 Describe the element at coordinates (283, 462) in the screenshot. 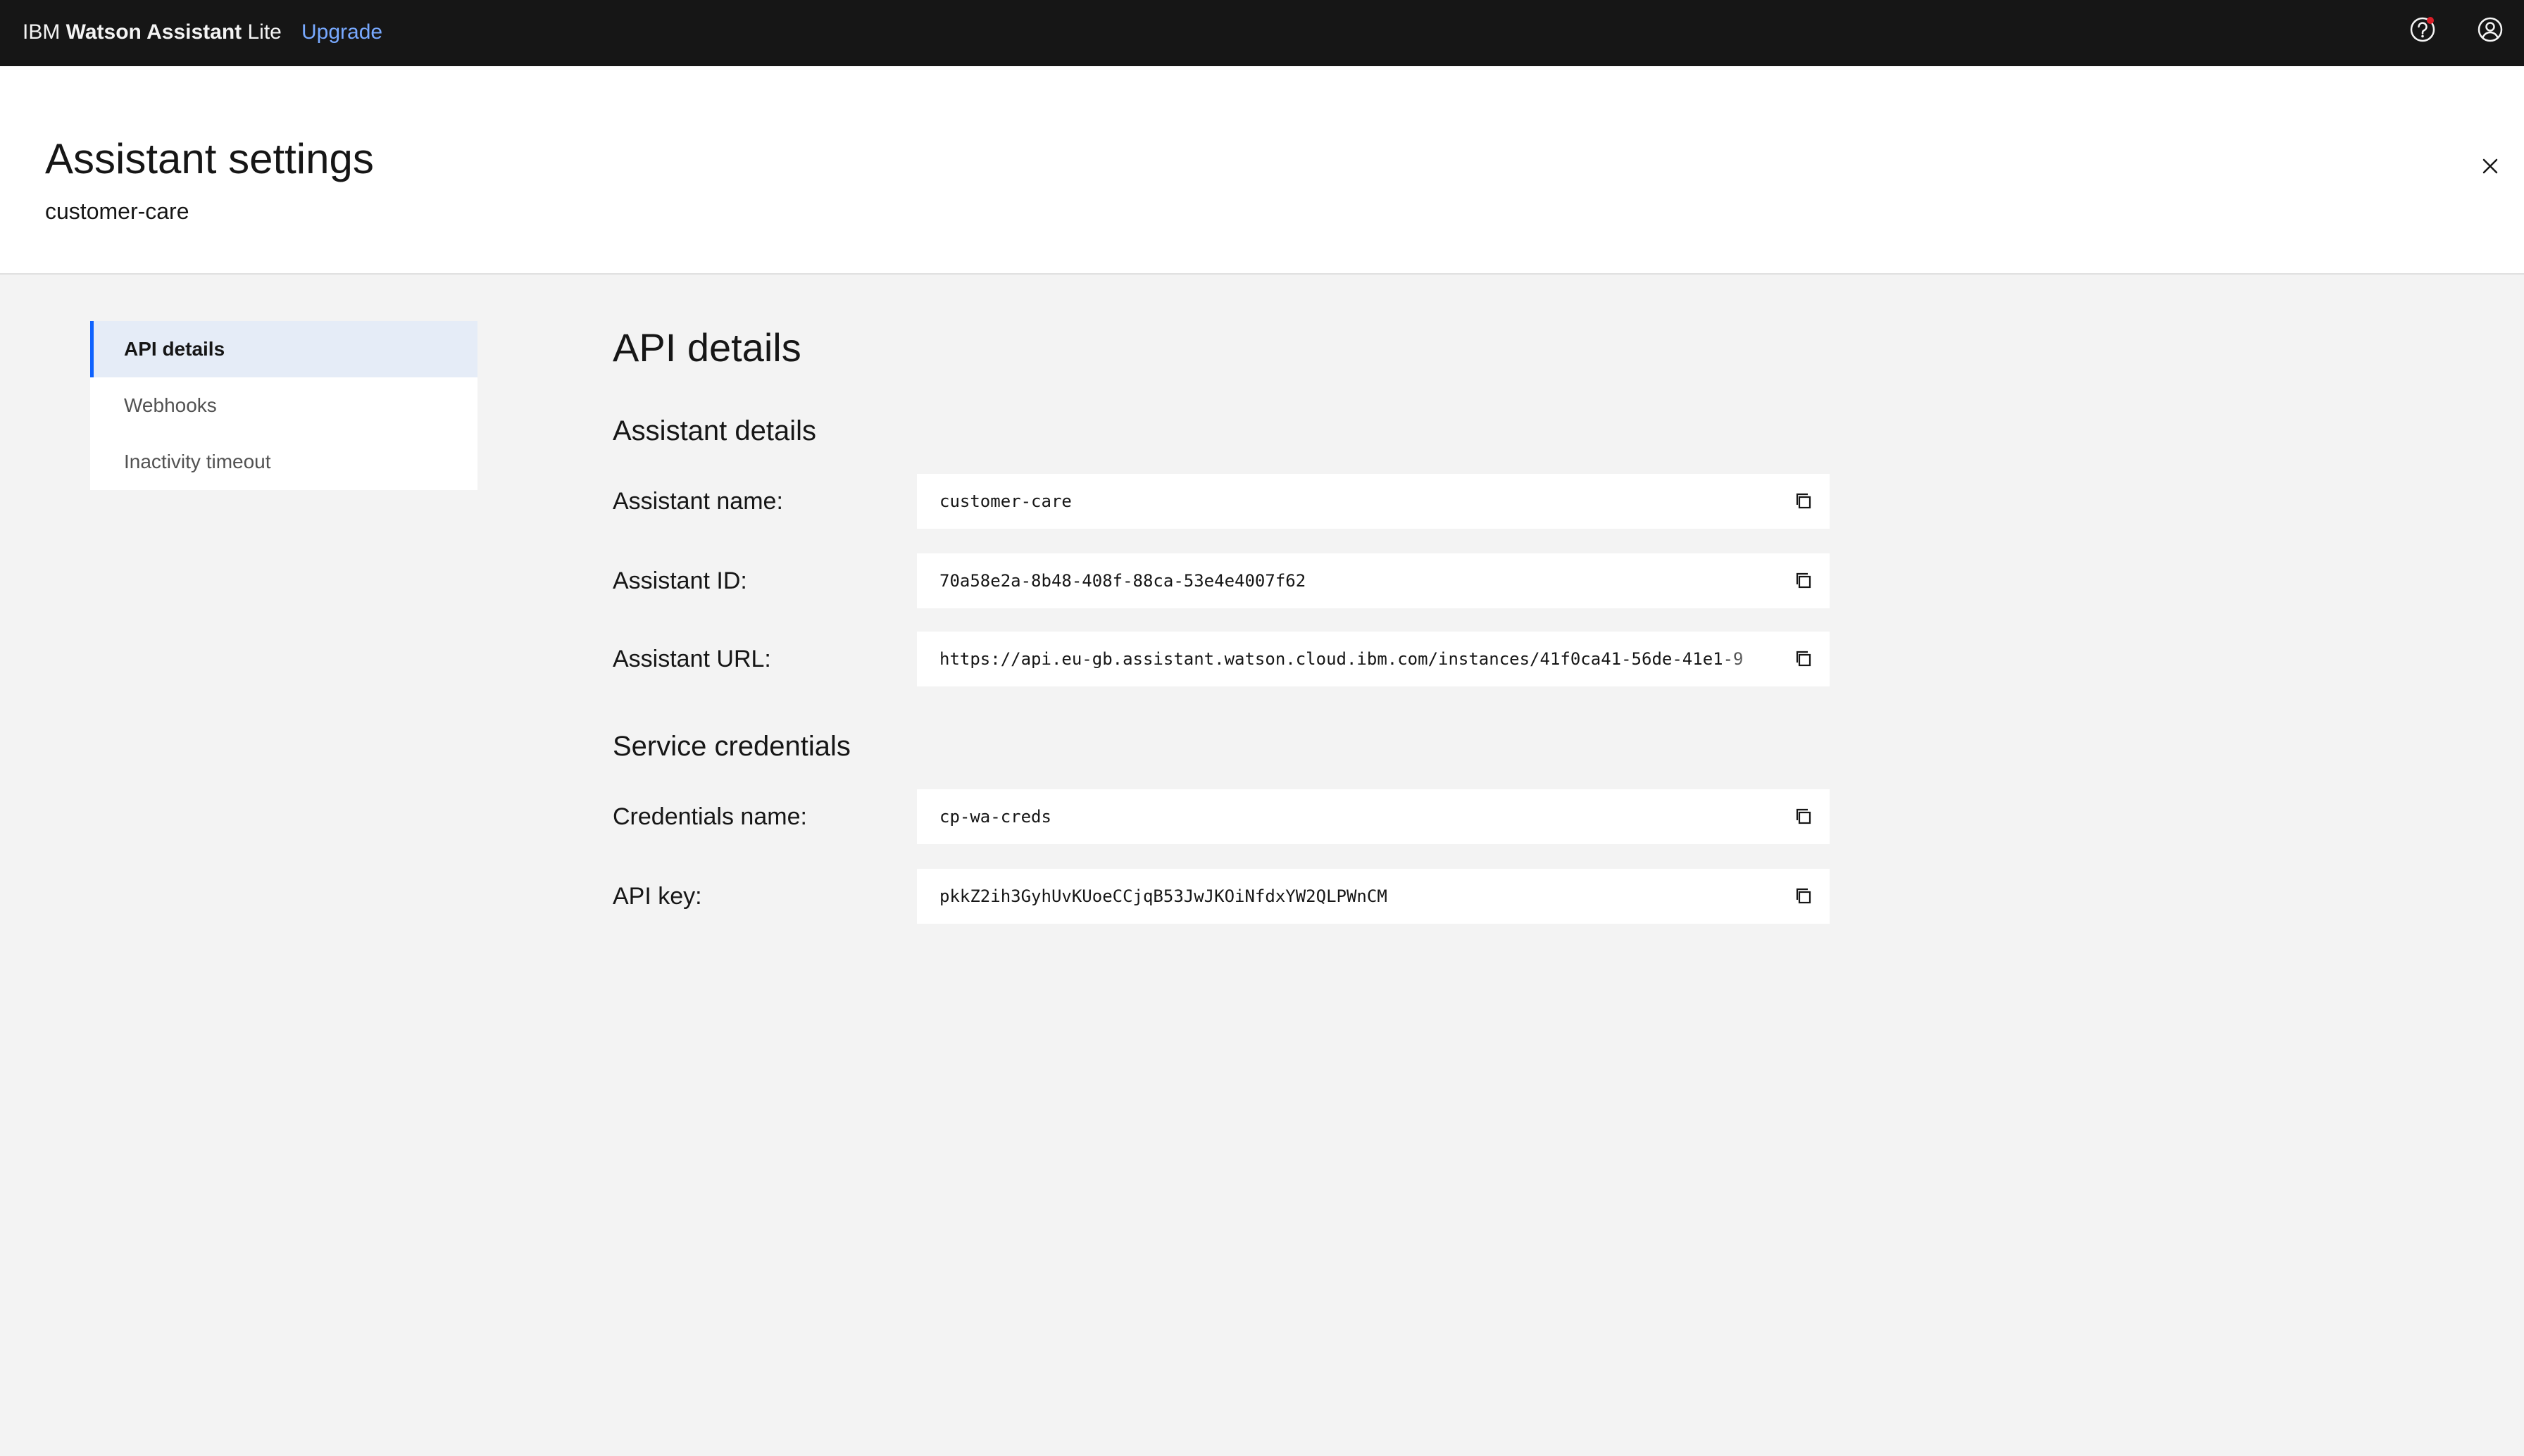

I see `sidebar-item-inactivity-timeout: Inactivity timeout` at that location.